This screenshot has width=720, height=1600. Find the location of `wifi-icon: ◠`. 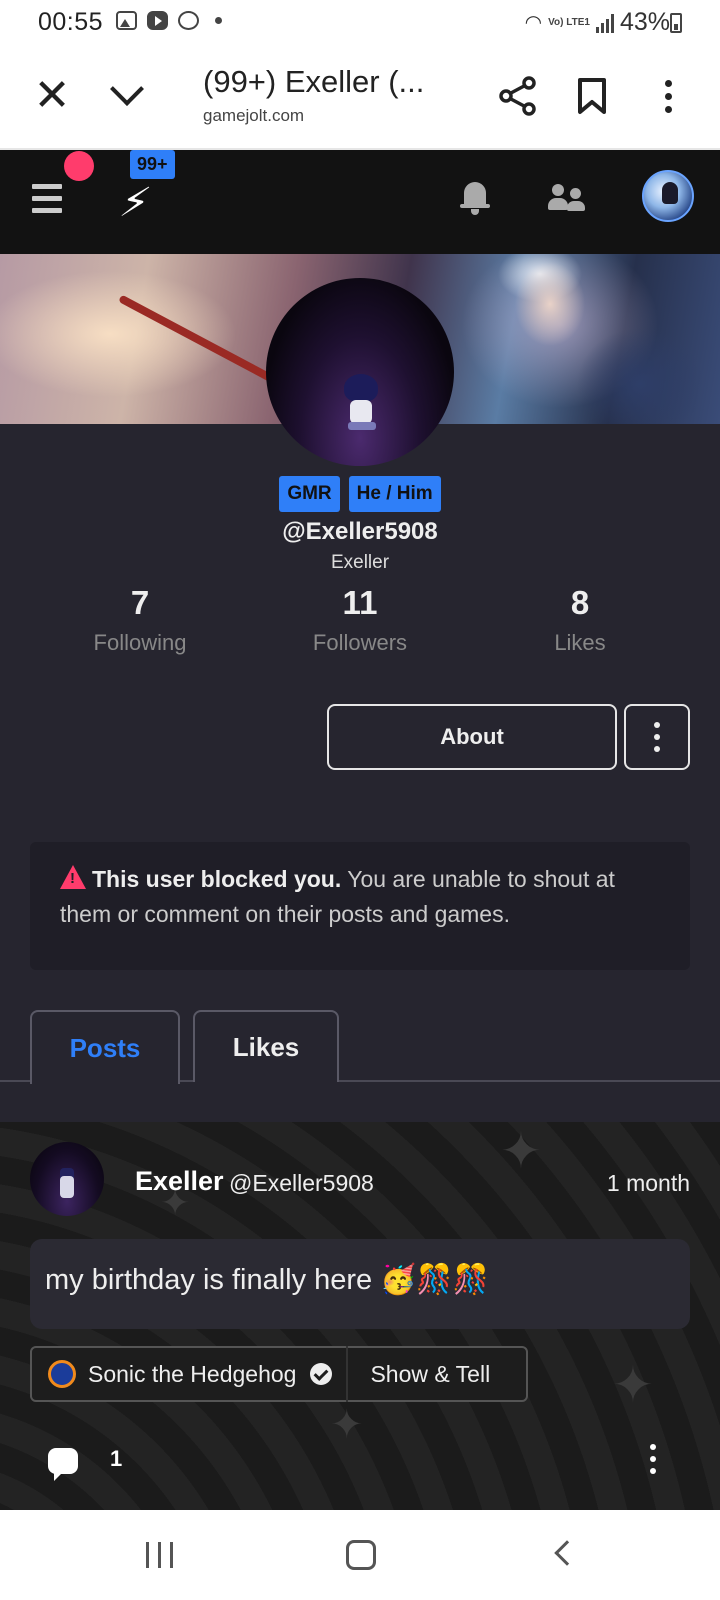

wifi-icon: ◠ is located at coordinates (533, 23).